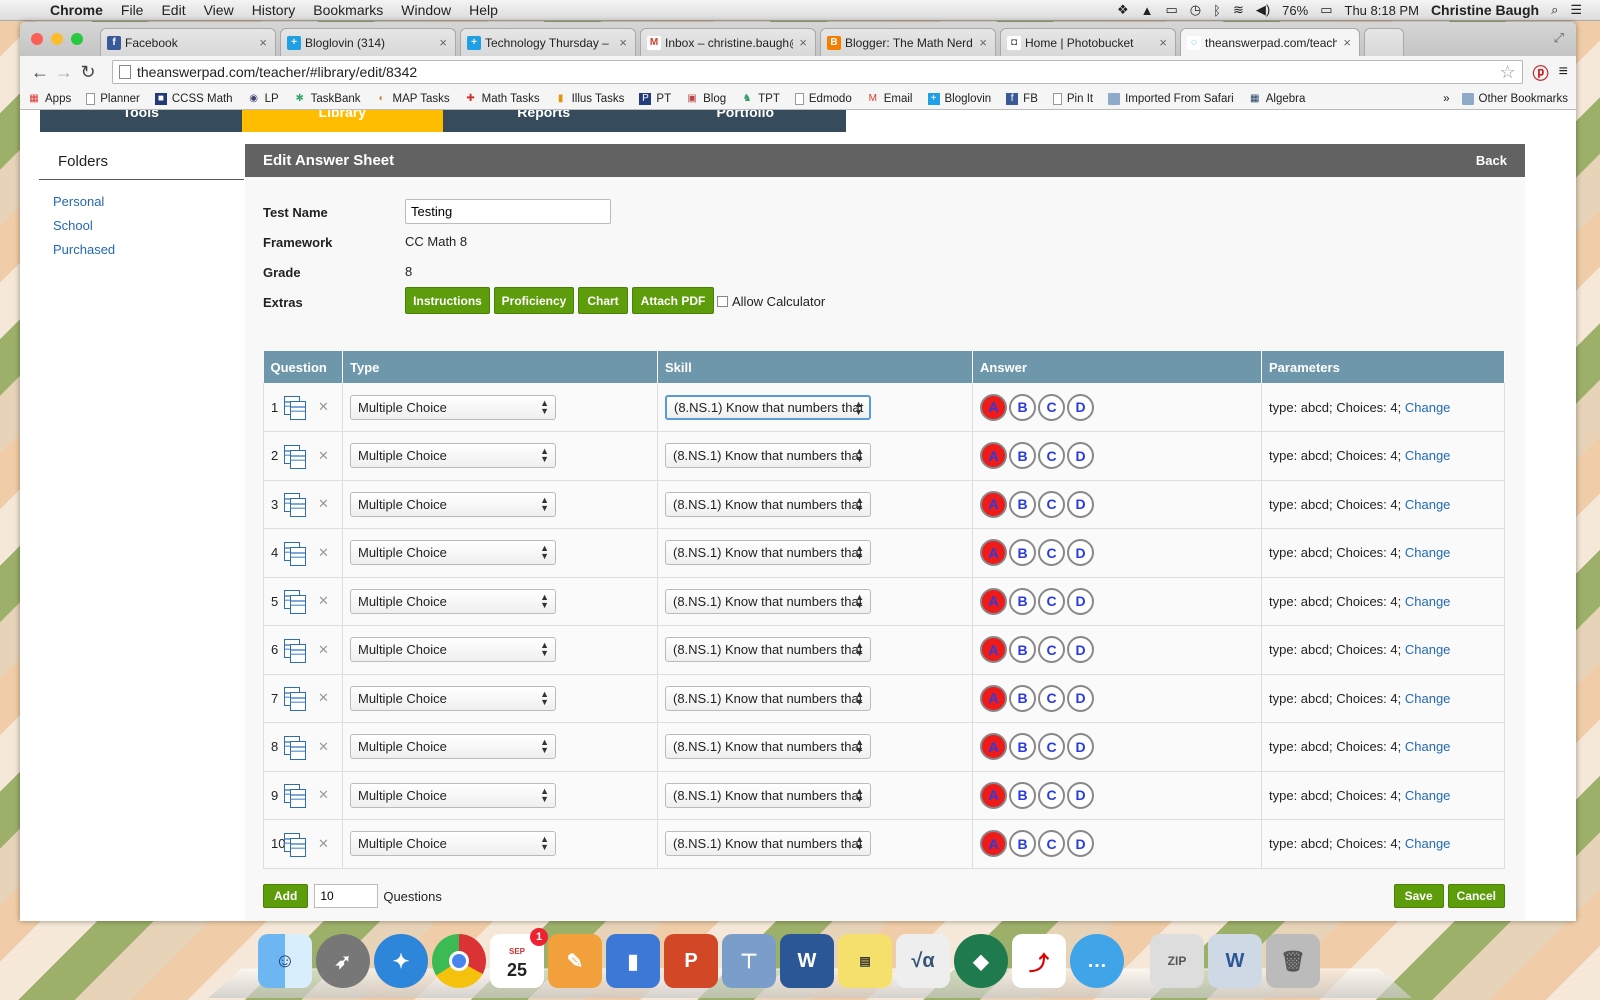  I want to click on tab-answerpad: ◌ theanswerpad.com/teache ×, so click(1270, 42).